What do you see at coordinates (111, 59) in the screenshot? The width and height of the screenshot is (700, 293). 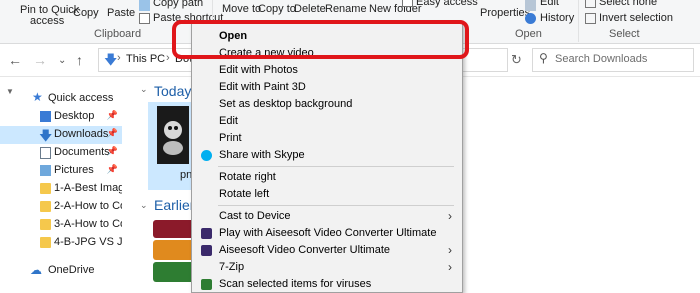 I see `download-location-icon: 🡇` at bounding box center [111, 59].